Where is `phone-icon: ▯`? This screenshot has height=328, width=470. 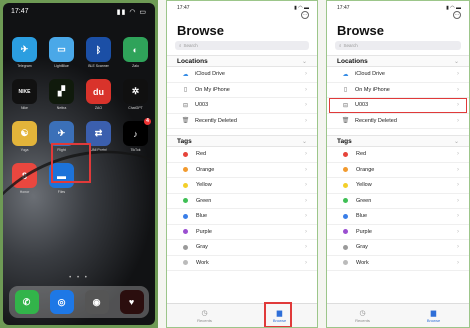
phone-icon: ▯ is located at coordinates (345, 90).